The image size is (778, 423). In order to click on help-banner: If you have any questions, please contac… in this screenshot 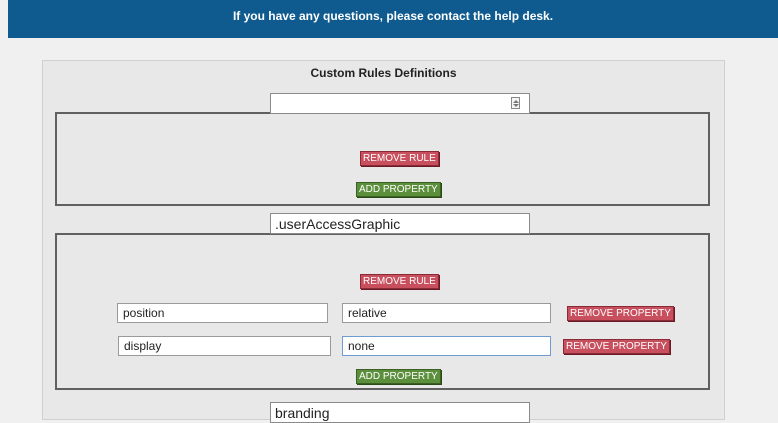, I will do `click(393, 19)`.